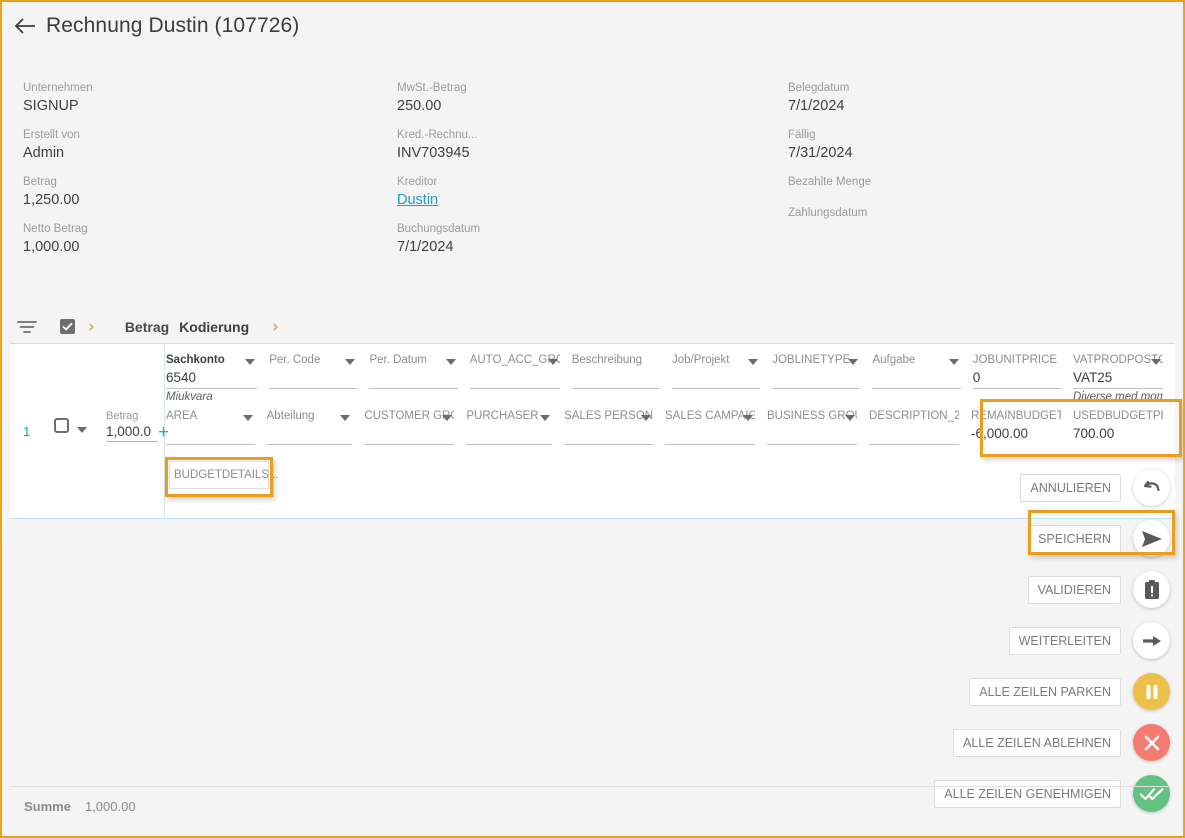  I want to click on field-label: Belegdatum, so click(819, 88).